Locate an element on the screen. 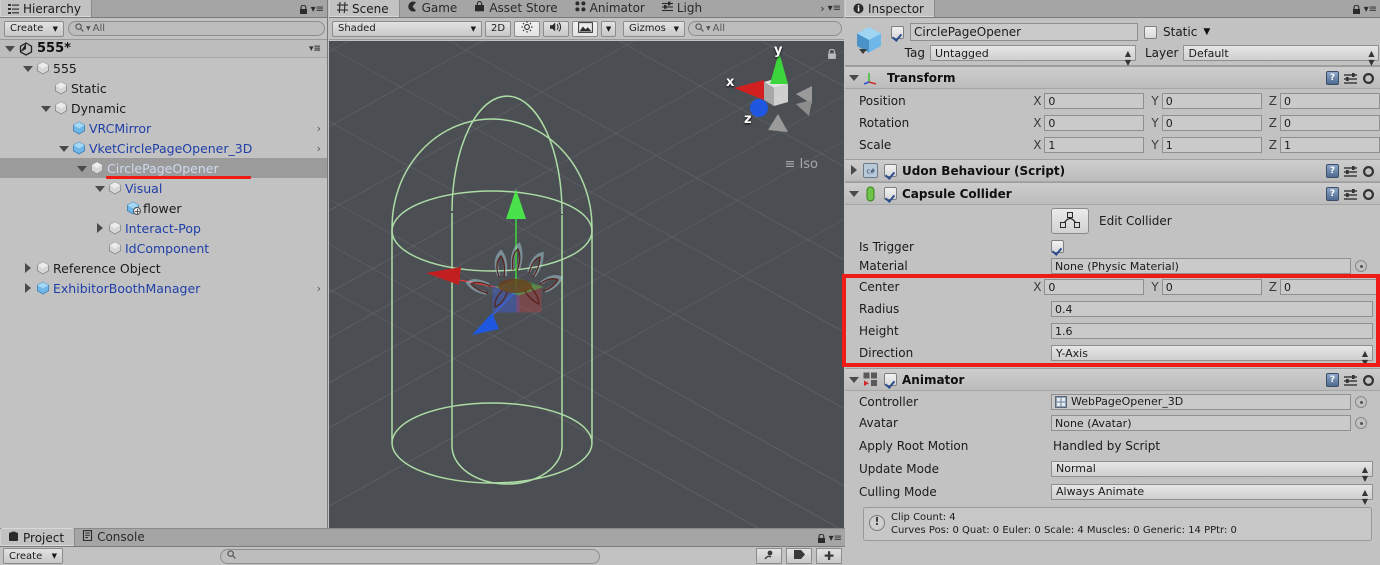  culling-mode-dropdown: Always Animate ▲ ▼ is located at coordinates (1212, 494).